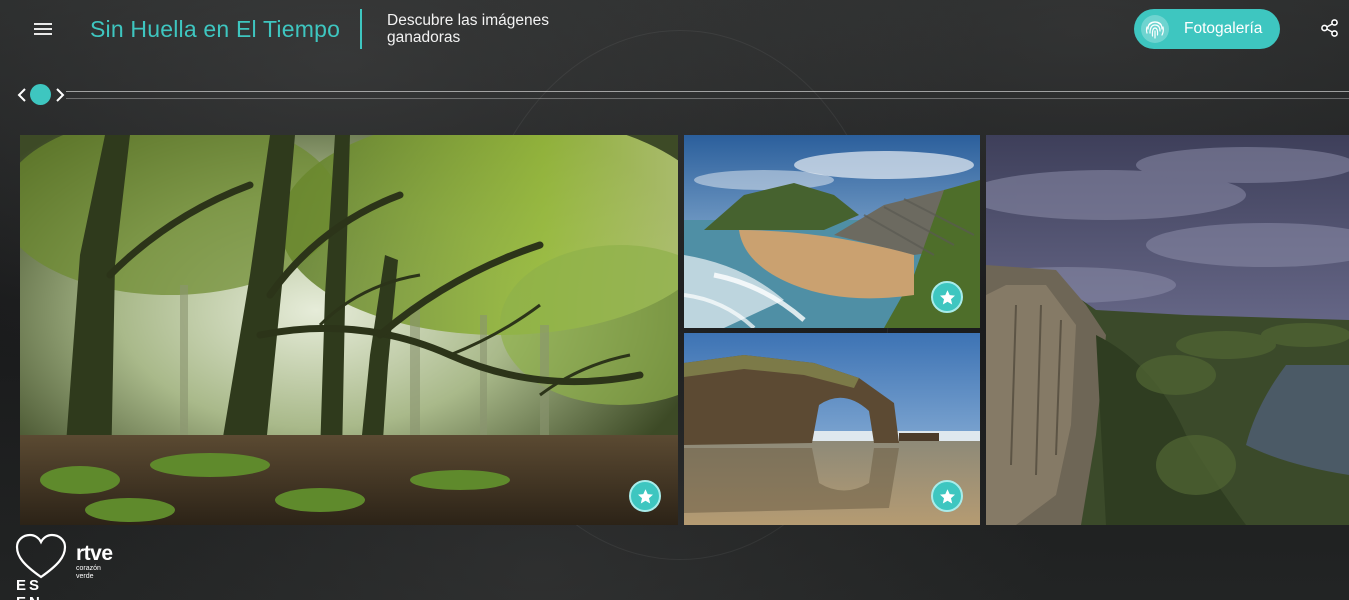  Describe the element at coordinates (1330, 28) in the screenshot. I see `share-icon` at that location.